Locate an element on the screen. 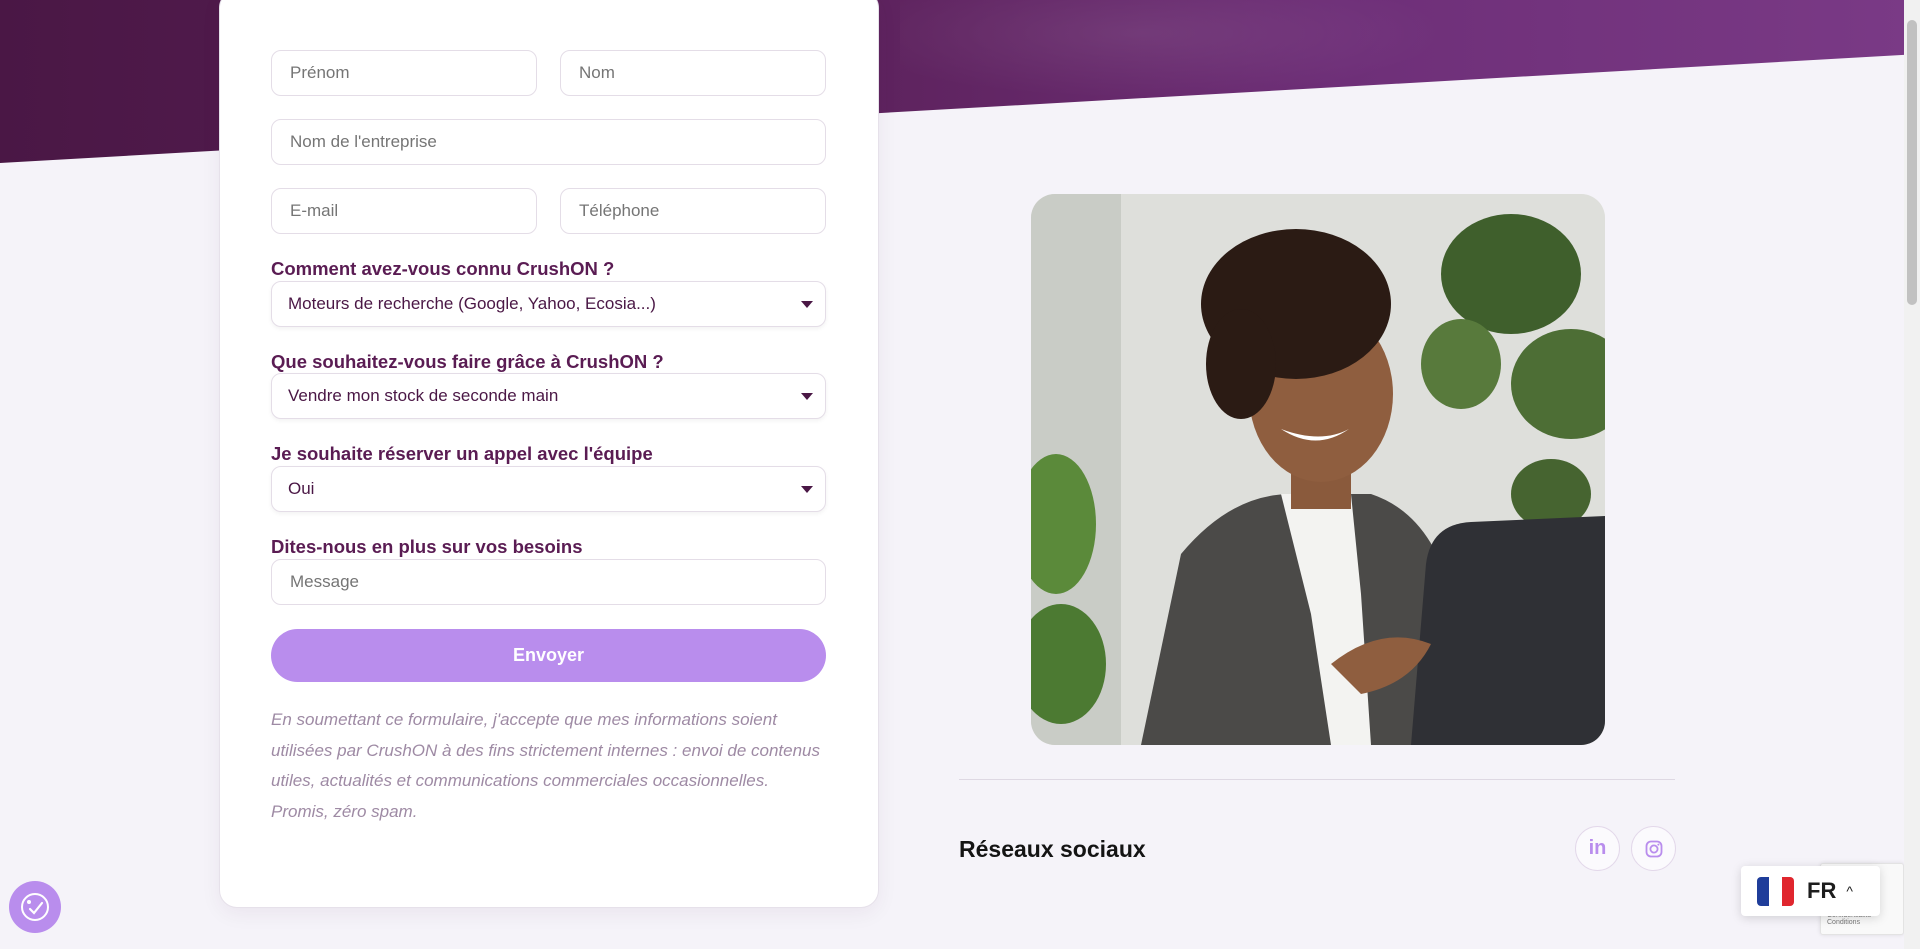 This screenshot has width=1920, height=949. needs-question-label: Dites-nous en plus sur vos besoins is located at coordinates (427, 546).